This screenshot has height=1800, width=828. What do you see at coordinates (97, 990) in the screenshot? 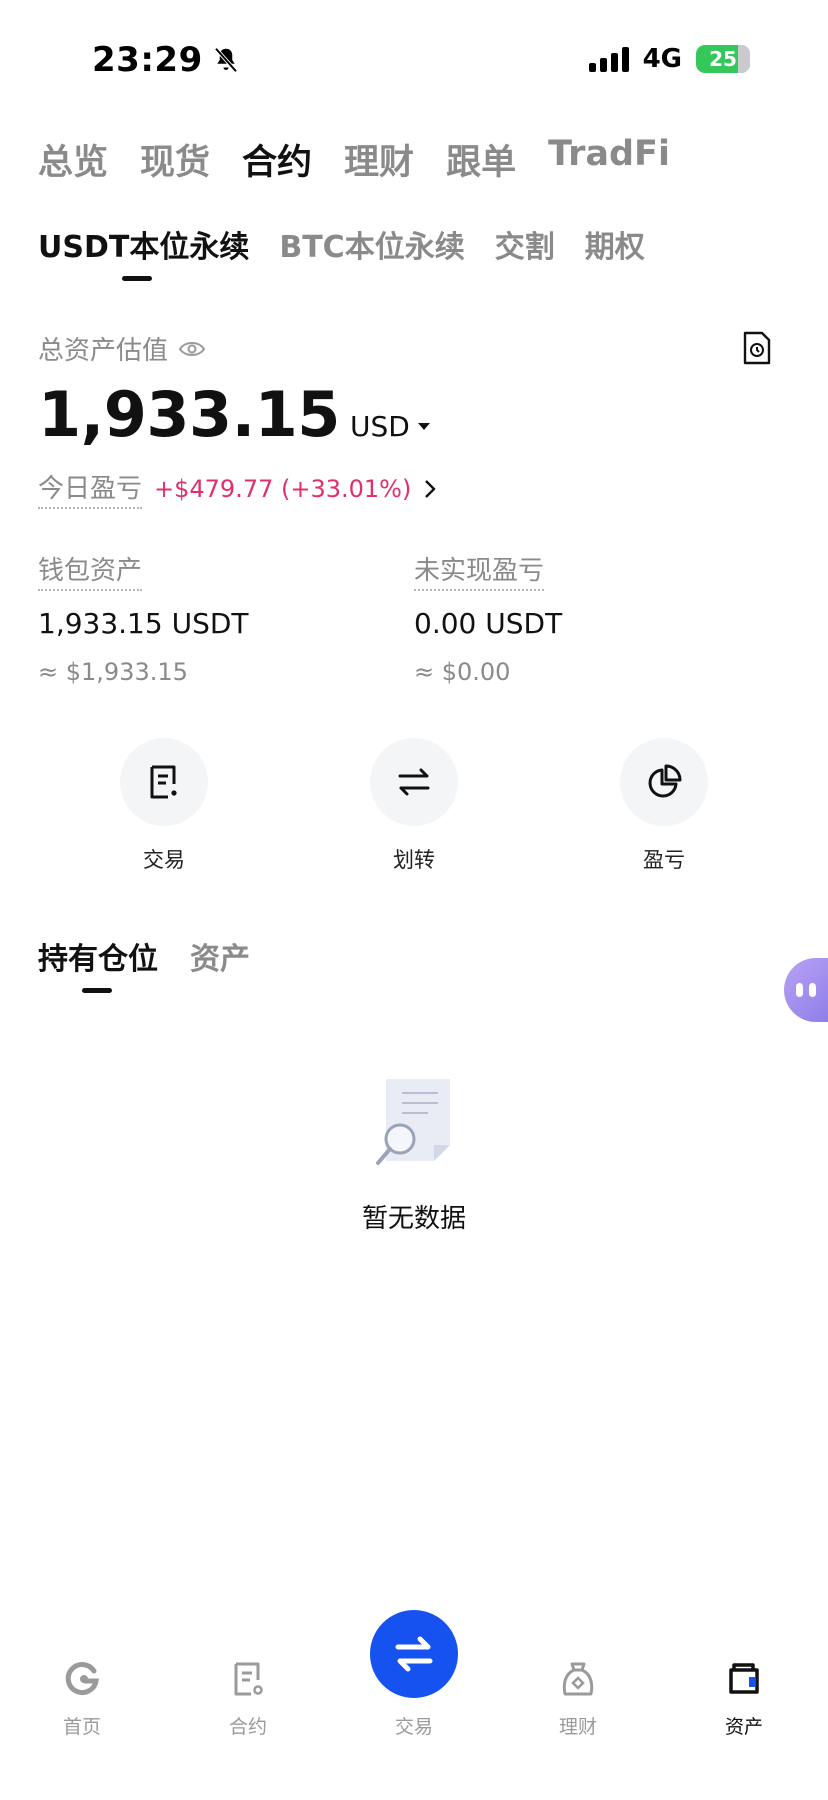
I see `position-tab-indicator` at bounding box center [97, 990].